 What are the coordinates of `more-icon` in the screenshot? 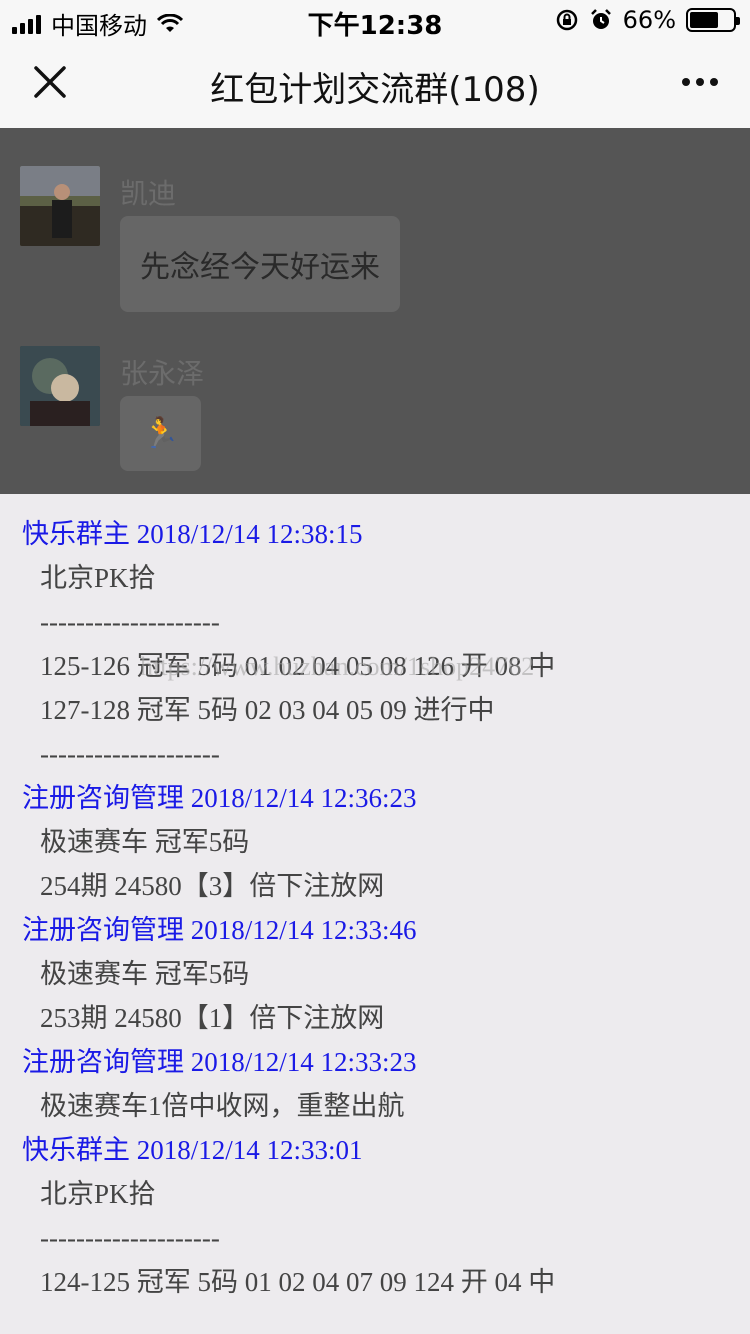 It's located at (686, 82).